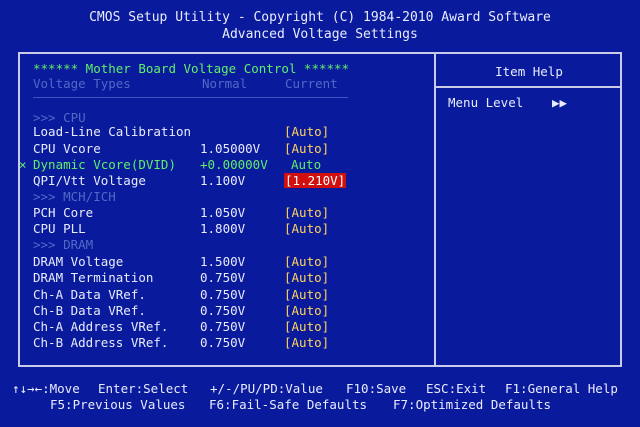 The width and height of the screenshot is (640, 427). What do you see at coordinates (223, 212) in the screenshot?
I see `setting-normal: 1.050V` at bounding box center [223, 212].